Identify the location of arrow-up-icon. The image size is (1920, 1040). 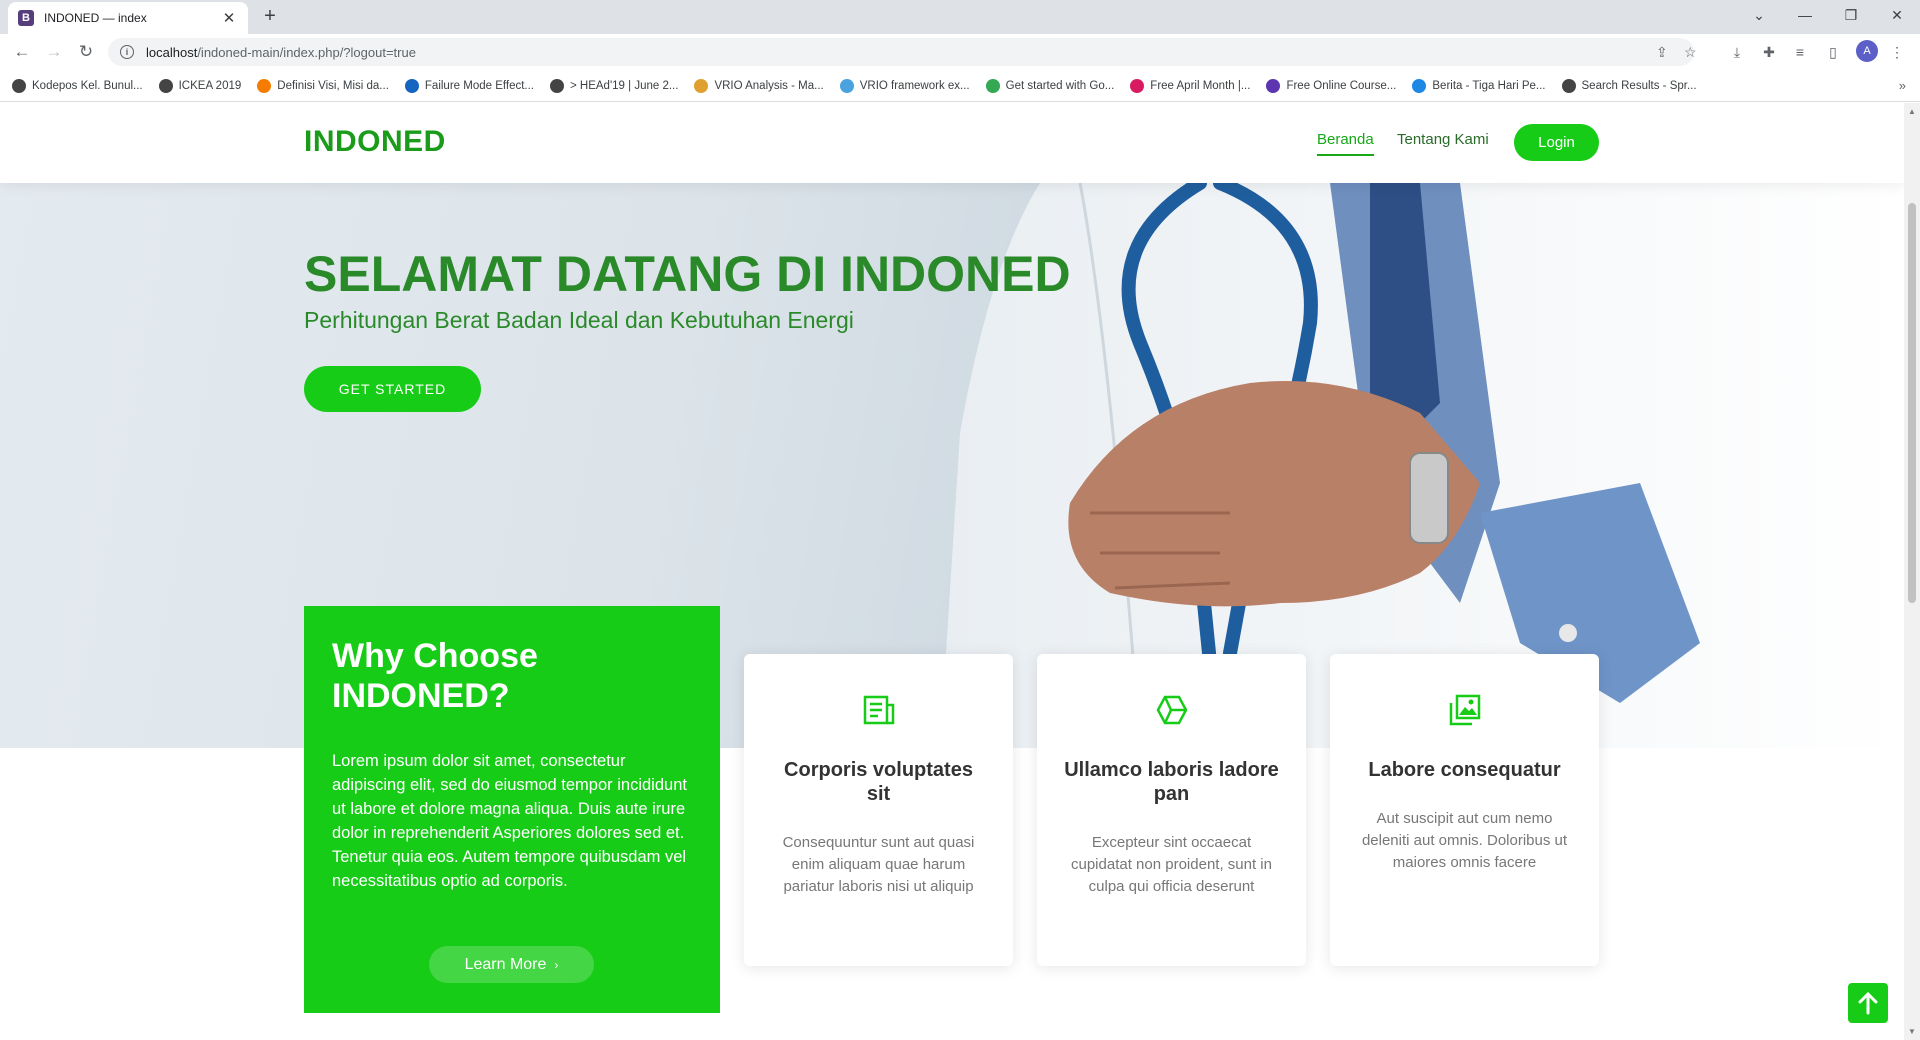
(1868, 1003).